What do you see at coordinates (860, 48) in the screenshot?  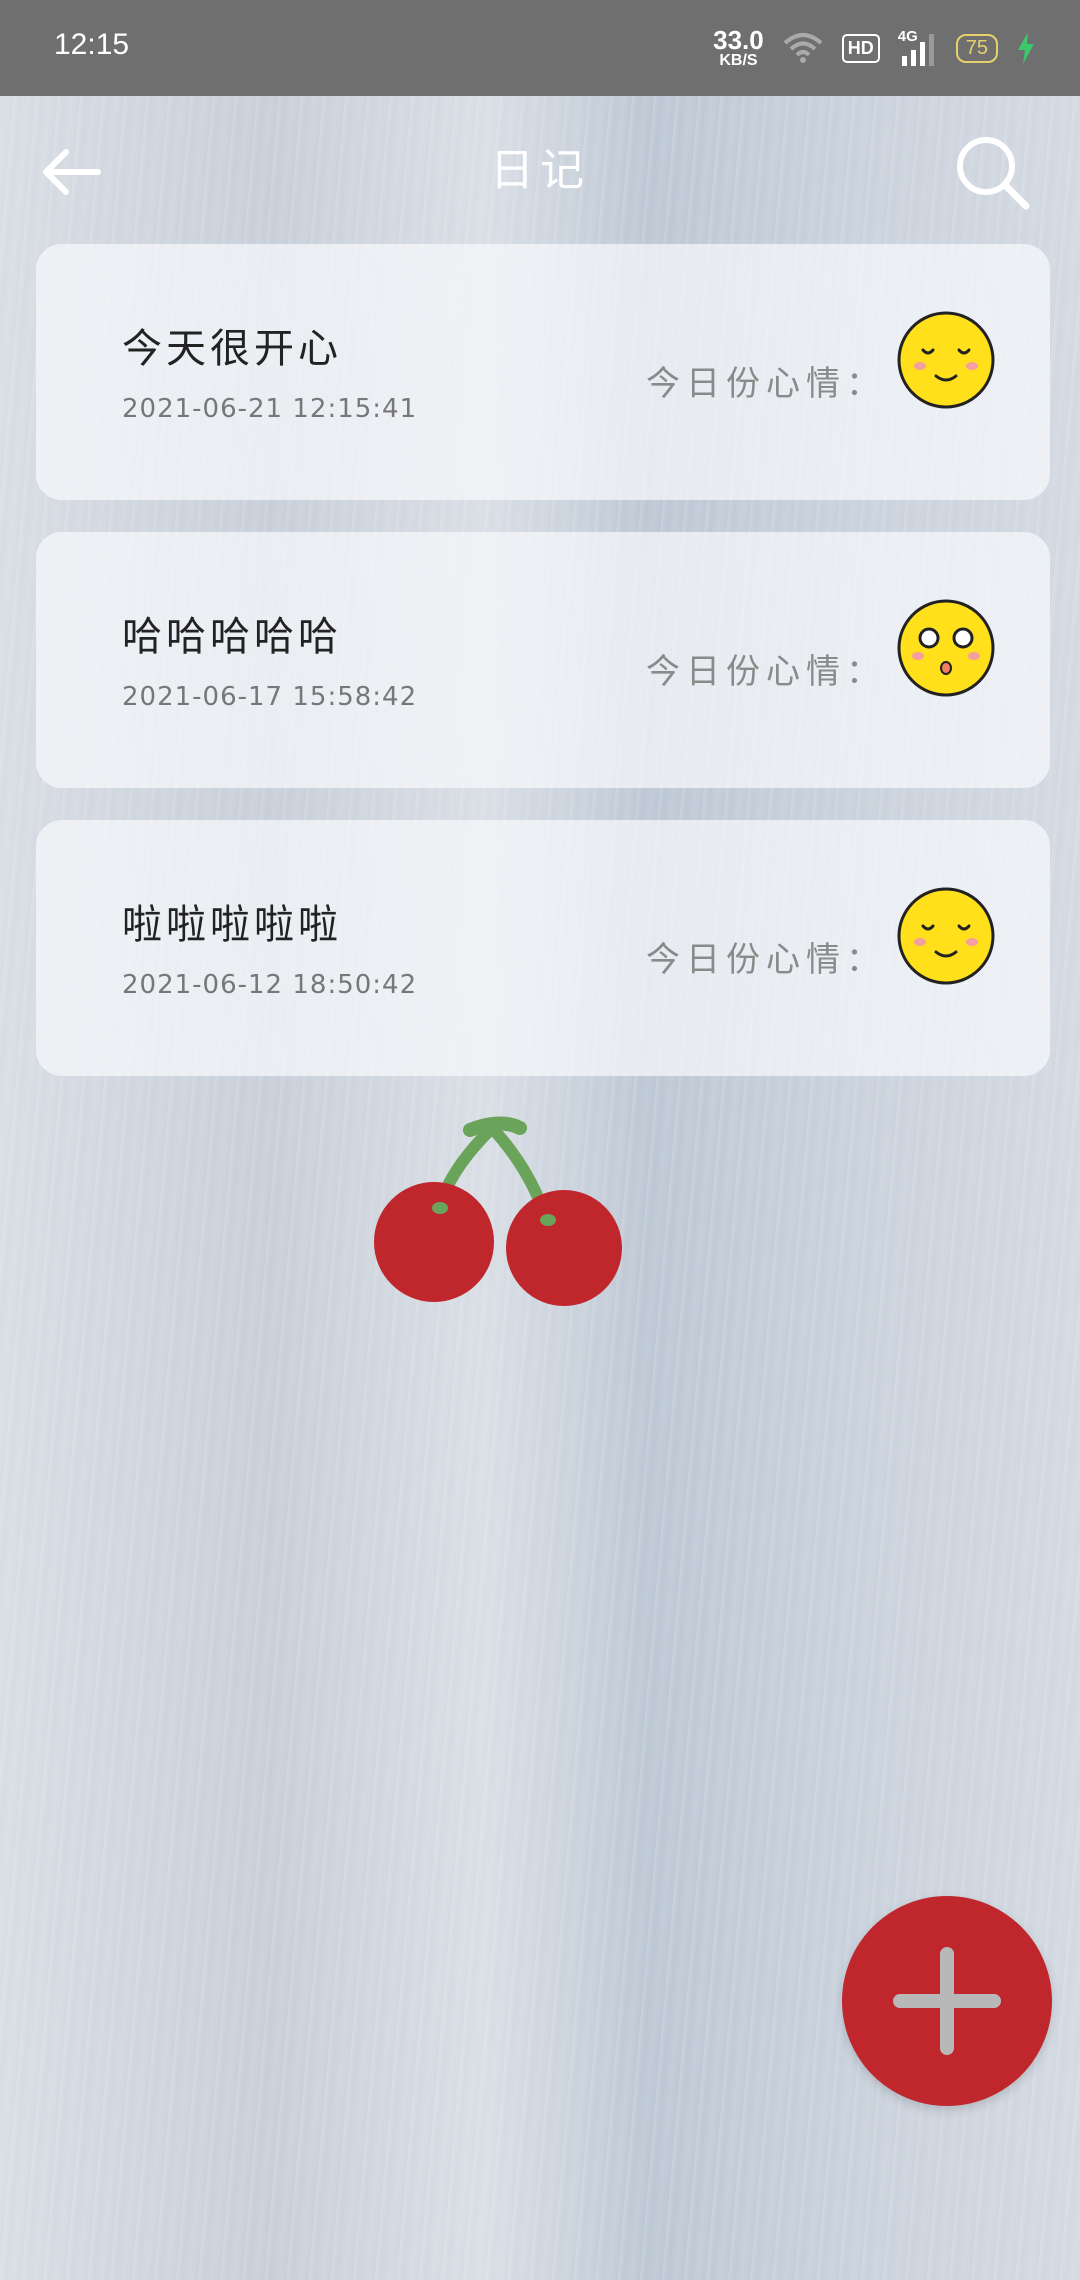 I see `hd-badge: HD` at bounding box center [860, 48].